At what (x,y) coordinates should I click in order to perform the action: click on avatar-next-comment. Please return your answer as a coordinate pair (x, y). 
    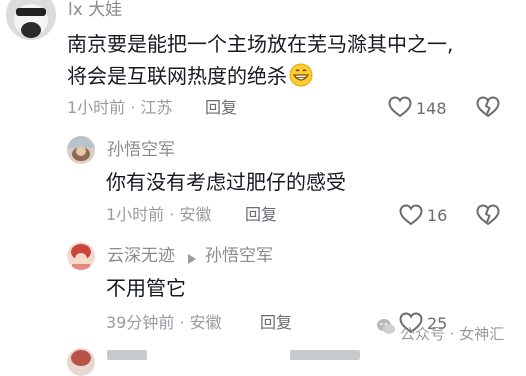
    Looking at the image, I should click on (81, 362).